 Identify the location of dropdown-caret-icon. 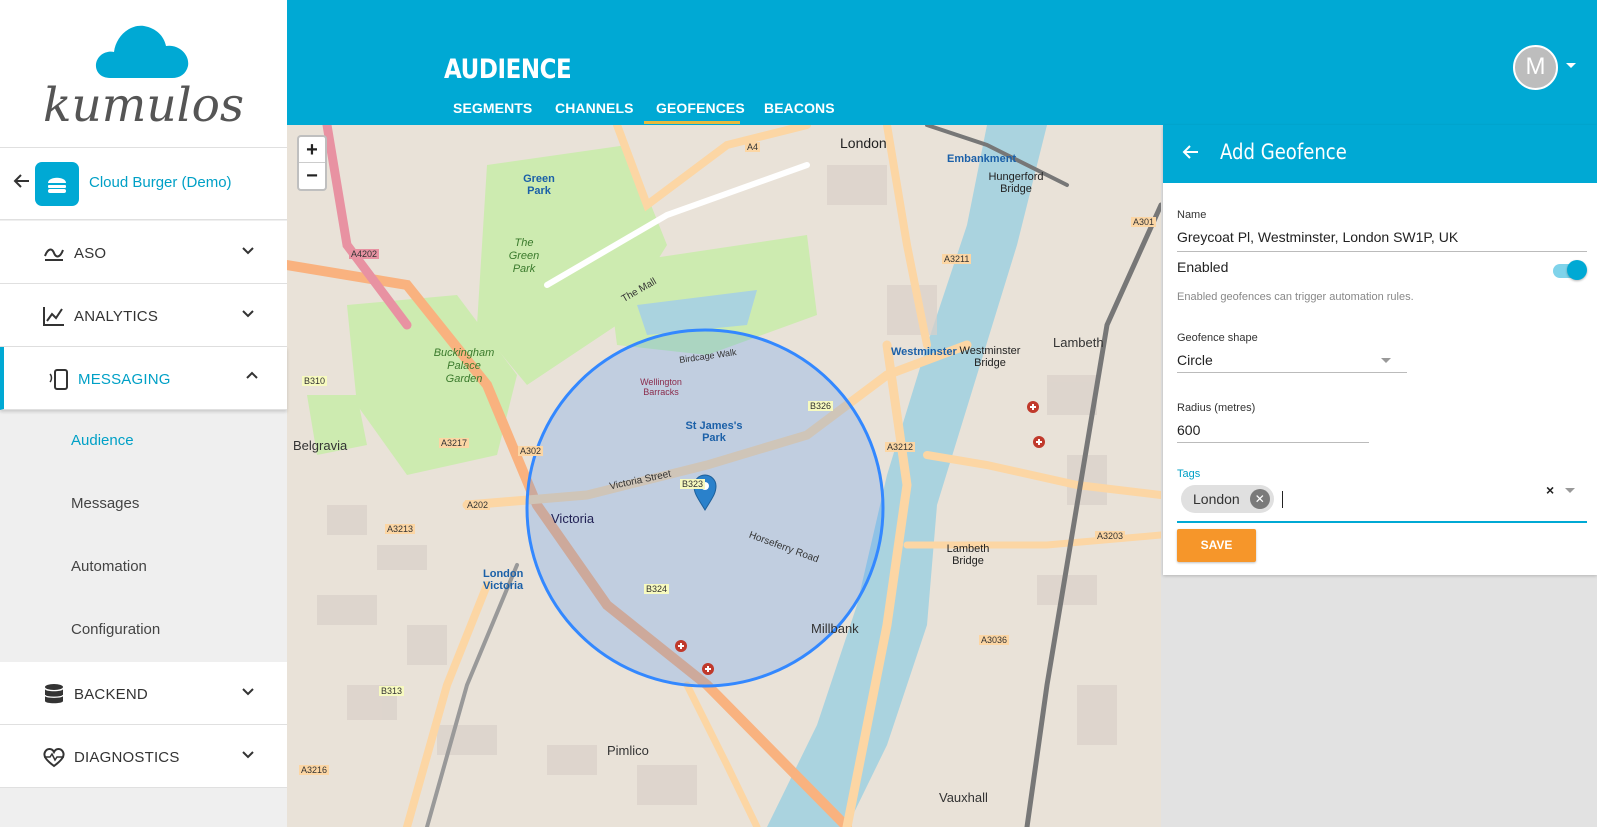
(1386, 360).